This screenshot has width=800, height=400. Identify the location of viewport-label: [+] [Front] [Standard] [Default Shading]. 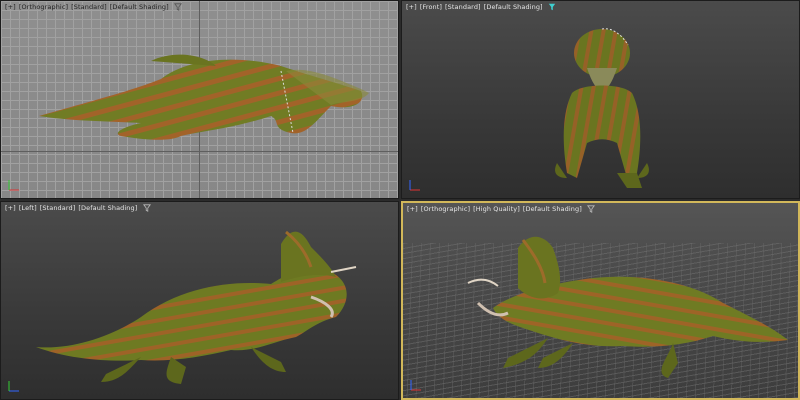
(481, 7).